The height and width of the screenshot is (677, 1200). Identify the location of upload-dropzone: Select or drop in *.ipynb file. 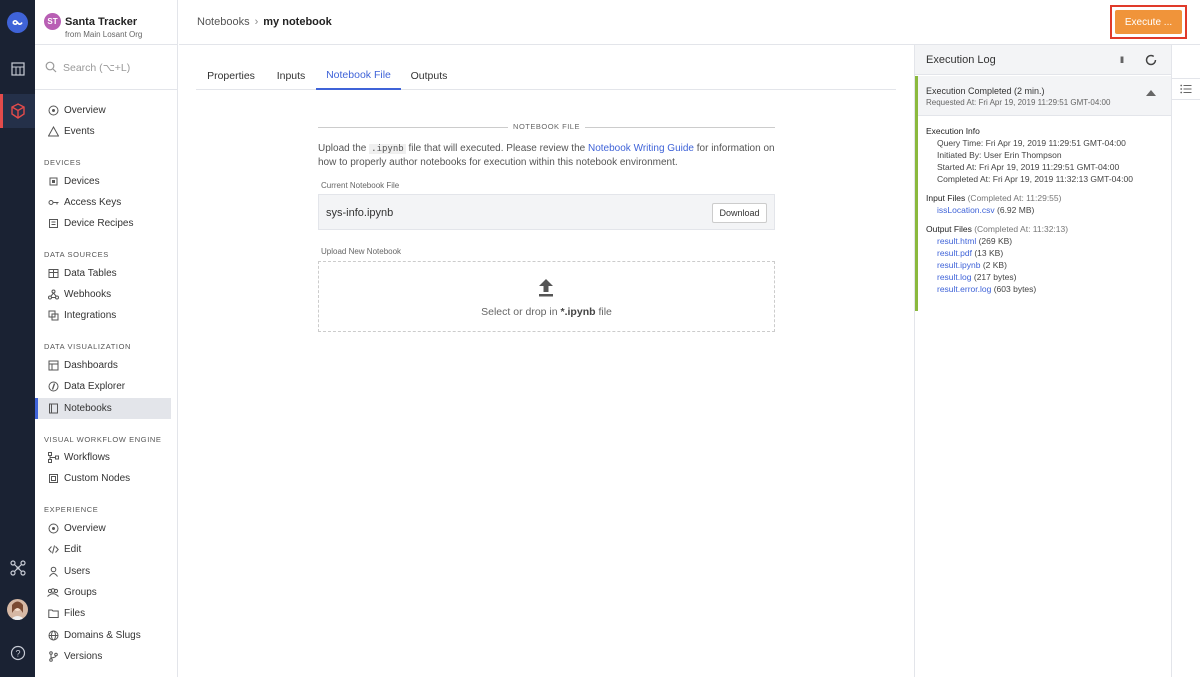
(546, 296).